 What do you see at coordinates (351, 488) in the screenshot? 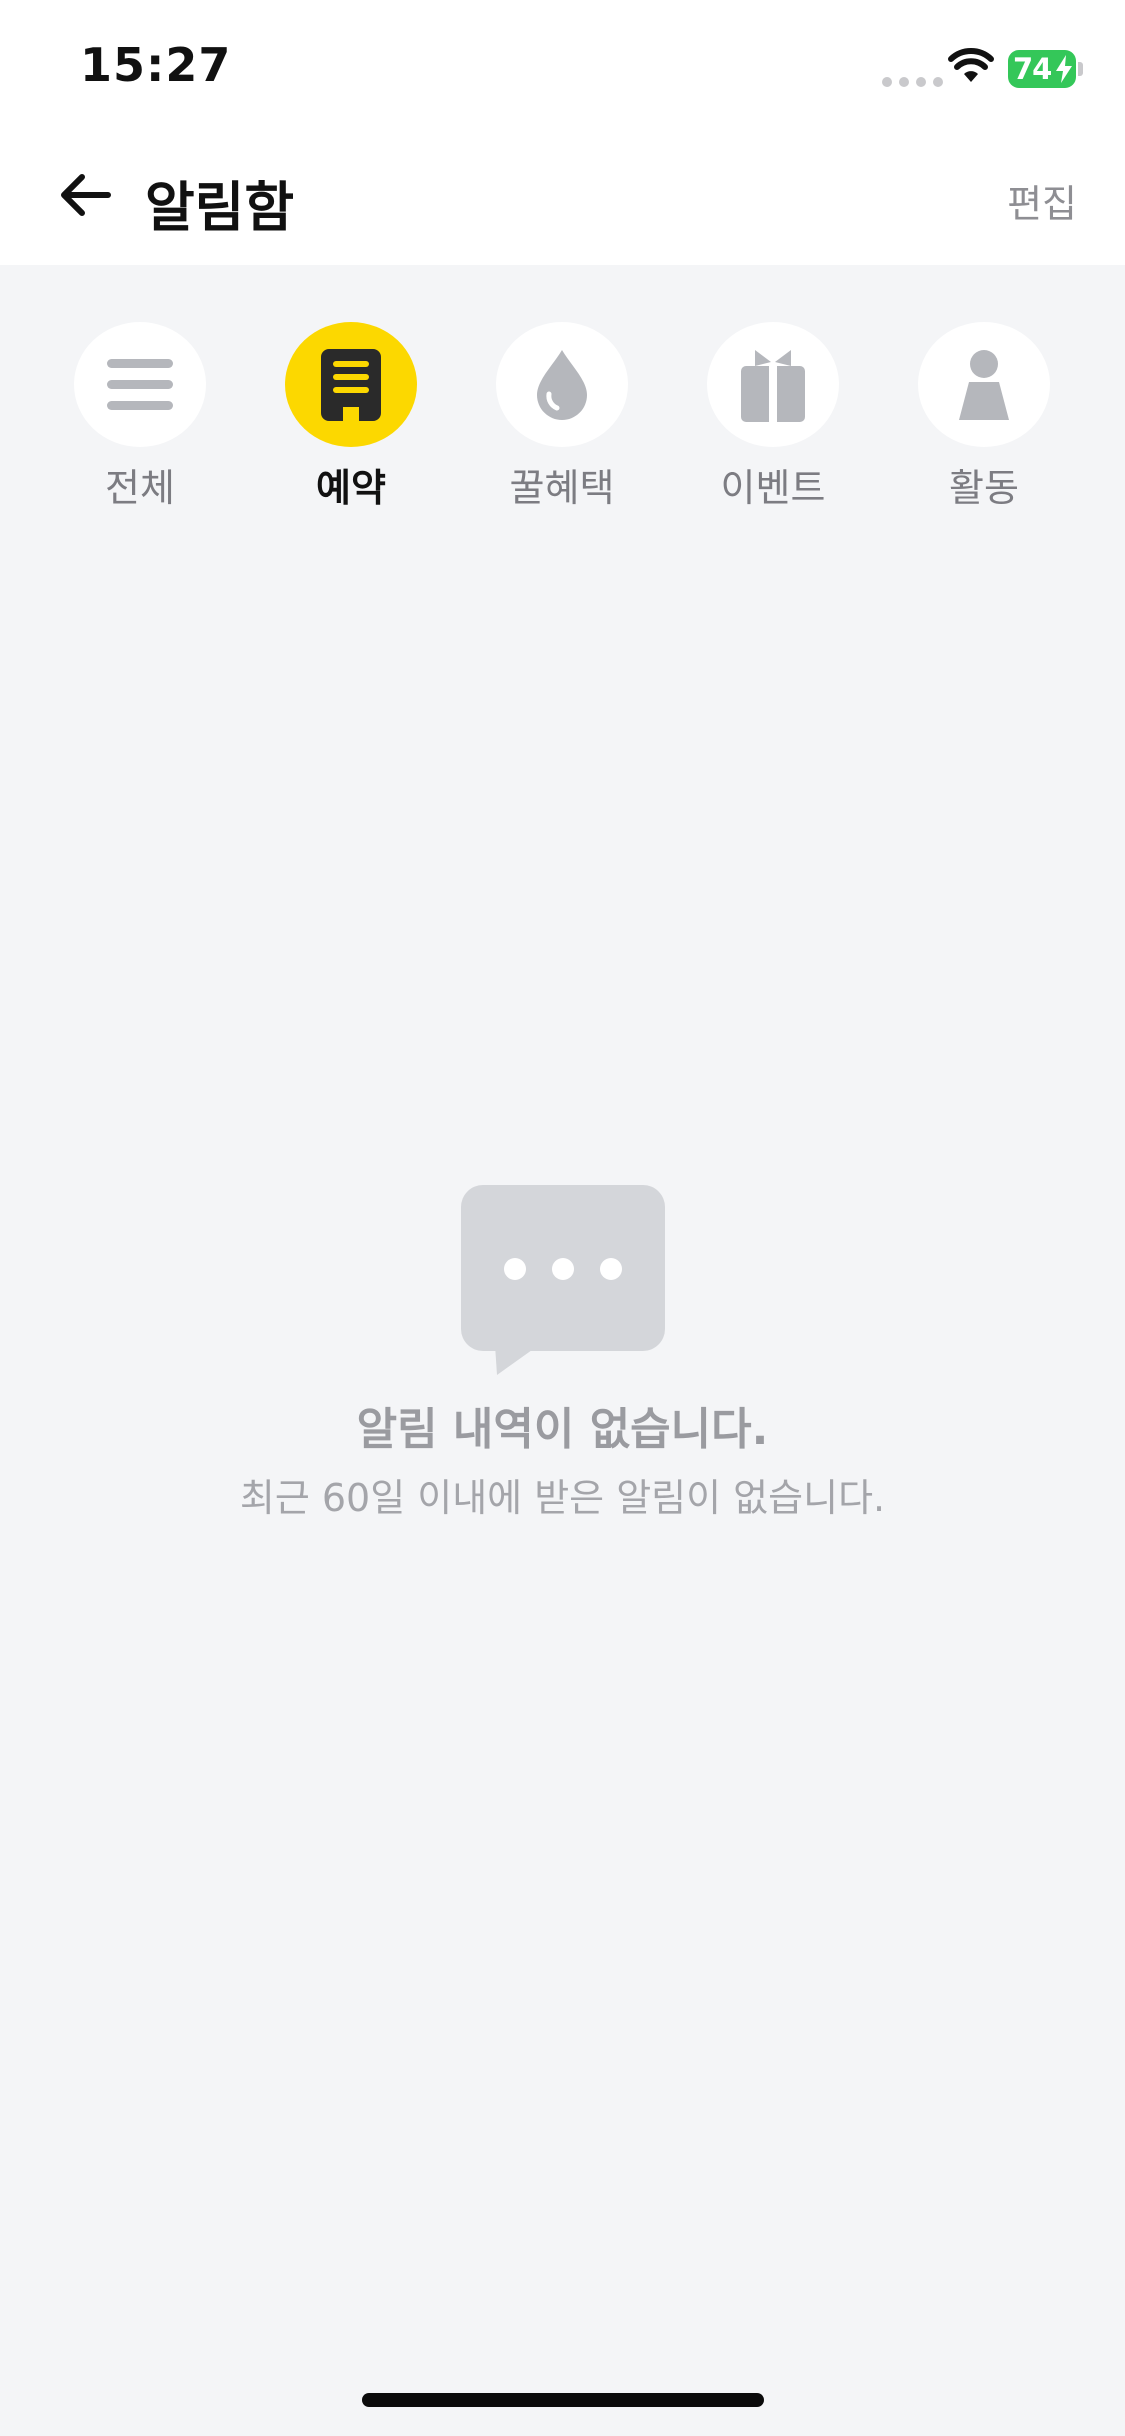
I see `tab-label: 예약` at bounding box center [351, 488].